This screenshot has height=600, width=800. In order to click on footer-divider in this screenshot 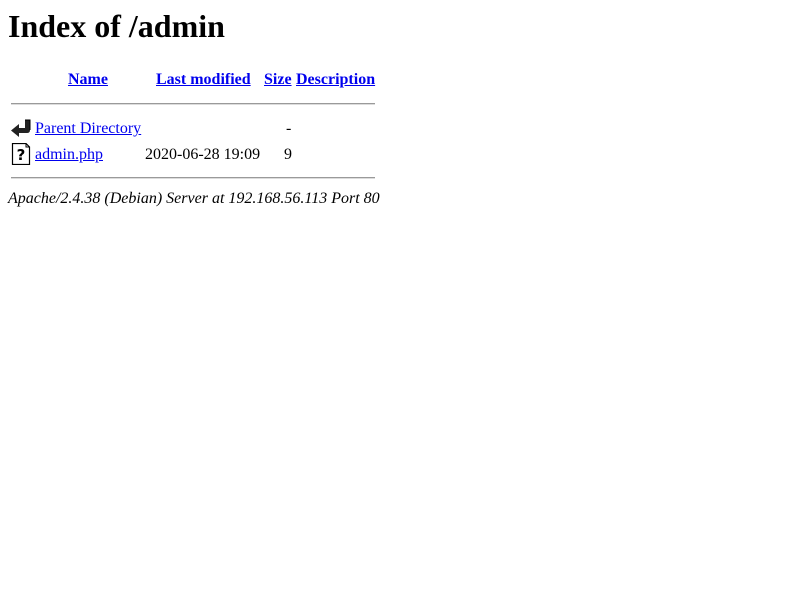, I will do `click(193, 178)`.